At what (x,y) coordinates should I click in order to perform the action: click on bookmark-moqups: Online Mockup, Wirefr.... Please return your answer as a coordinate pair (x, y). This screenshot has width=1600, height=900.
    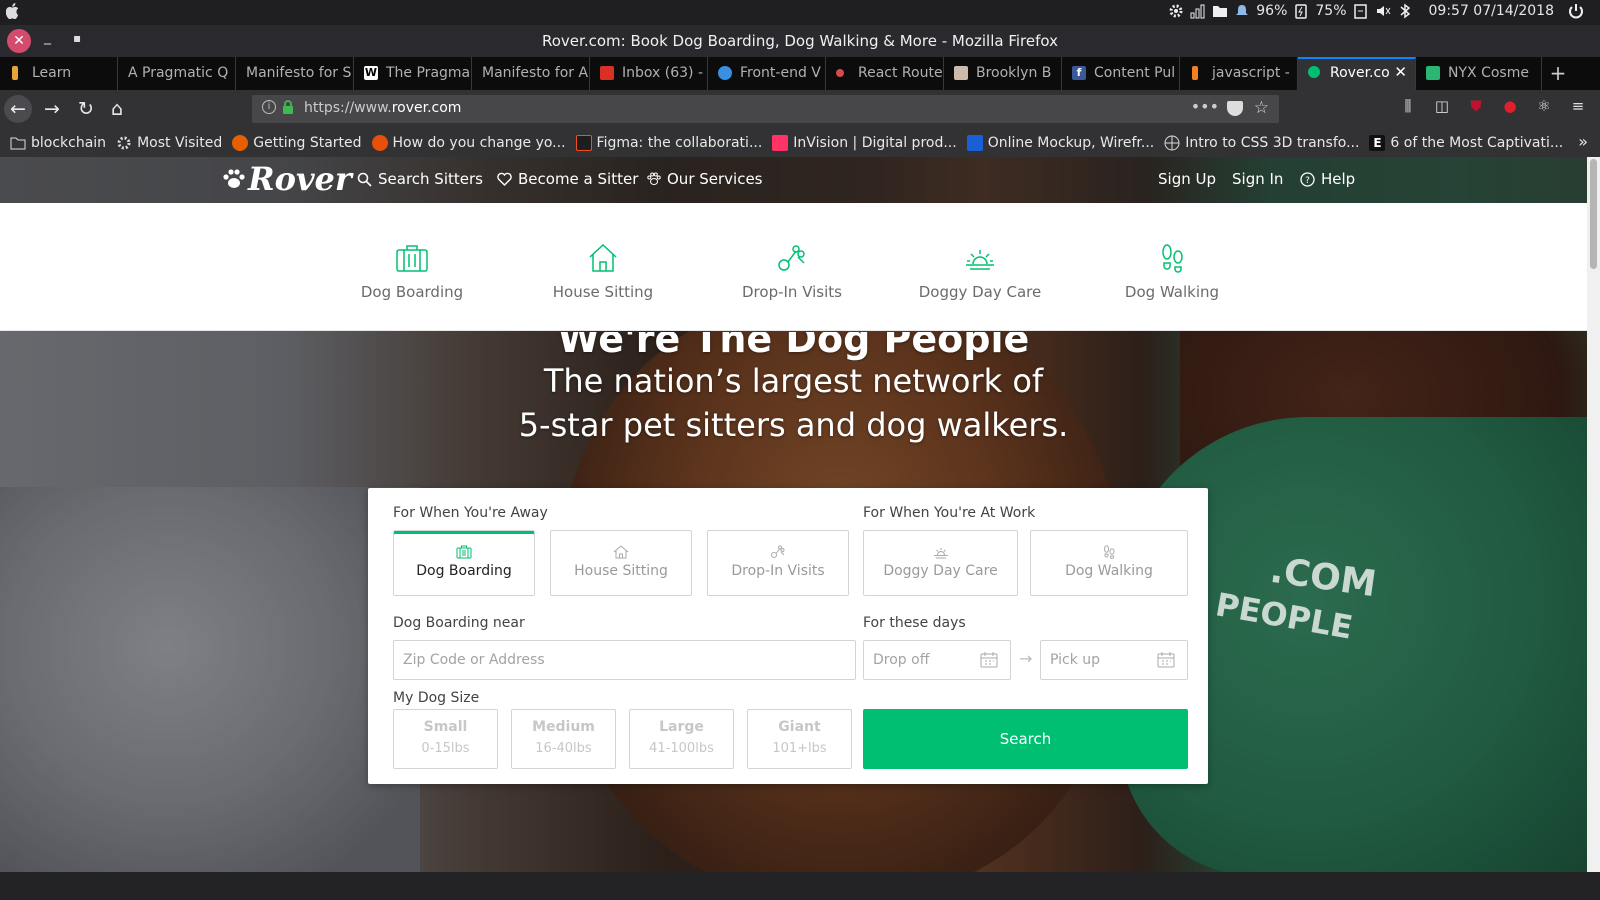
    Looking at the image, I should click on (1060, 142).